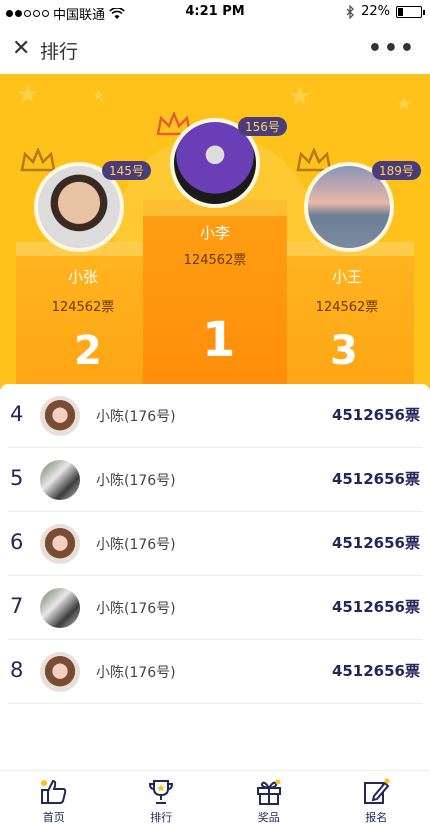 The image size is (430, 827). What do you see at coordinates (17, 606) in the screenshot?
I see `list-item-rank: 7` at bounding box center [17, 606].